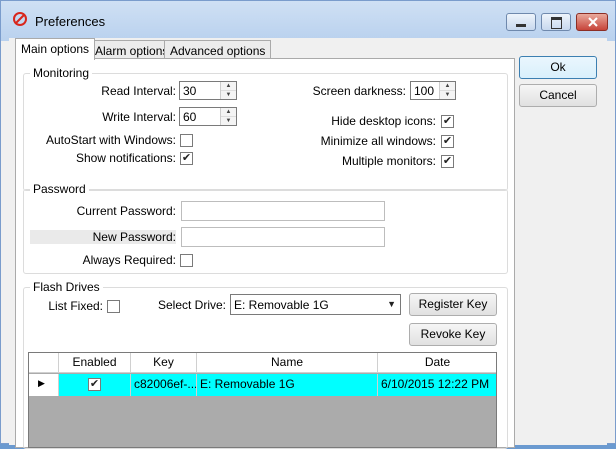  Describe the element at coordinates (59, 189) in the screenshot. I see `password-title: Password` at that location.